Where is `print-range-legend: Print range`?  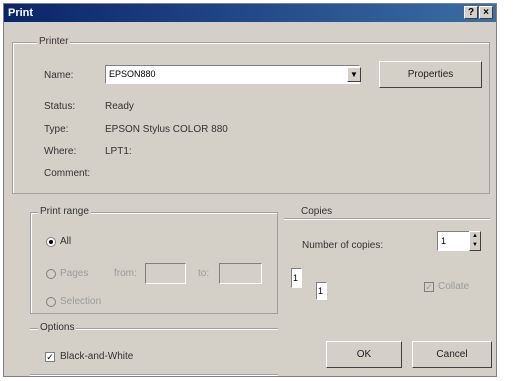
print-range-legend: Print range is located at coordinates (64, 211).